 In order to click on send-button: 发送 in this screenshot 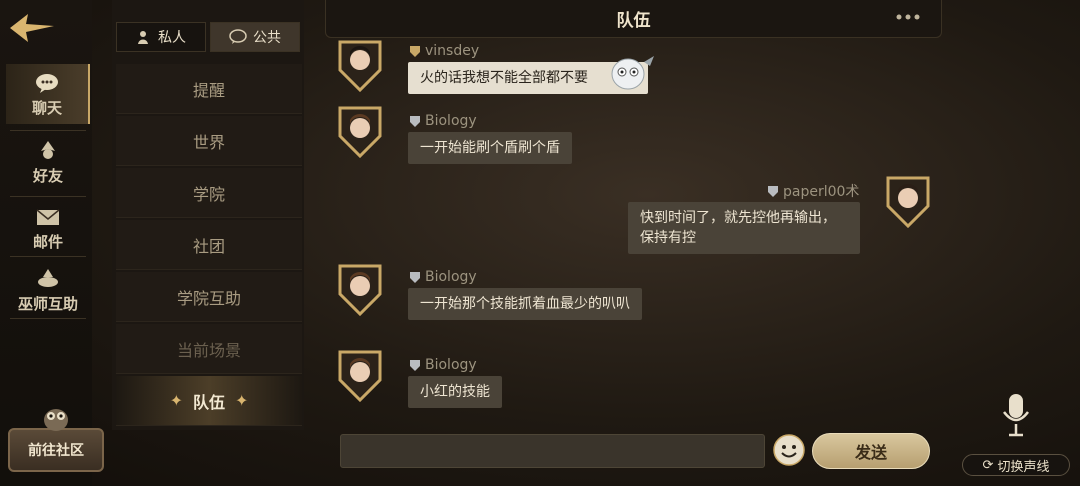, I will do `click(871, 451)`.